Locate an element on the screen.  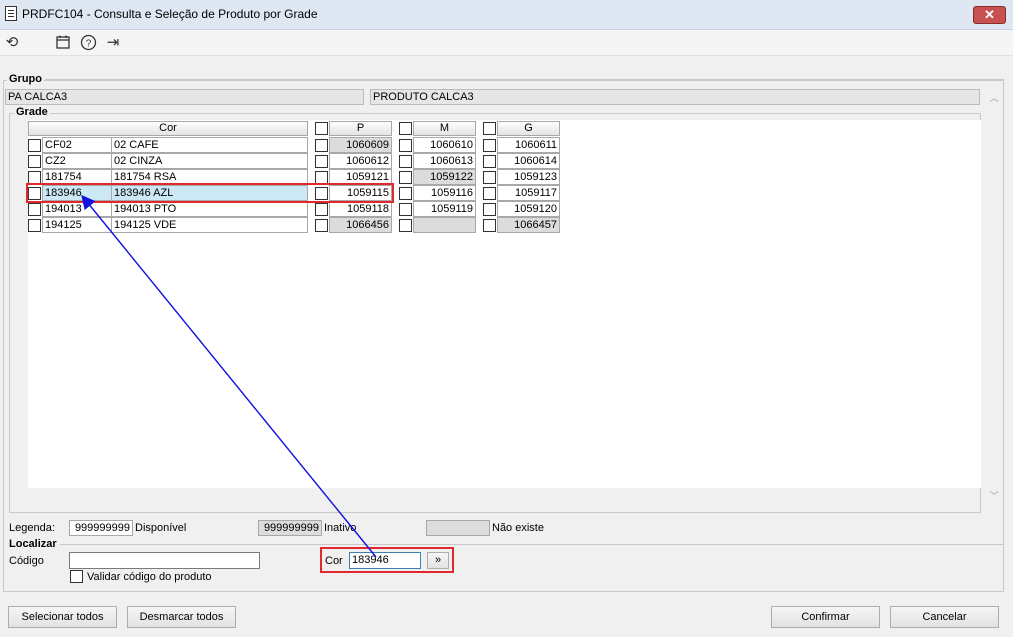
cancel-button: Cancelar is located at coordinates (944, 617).